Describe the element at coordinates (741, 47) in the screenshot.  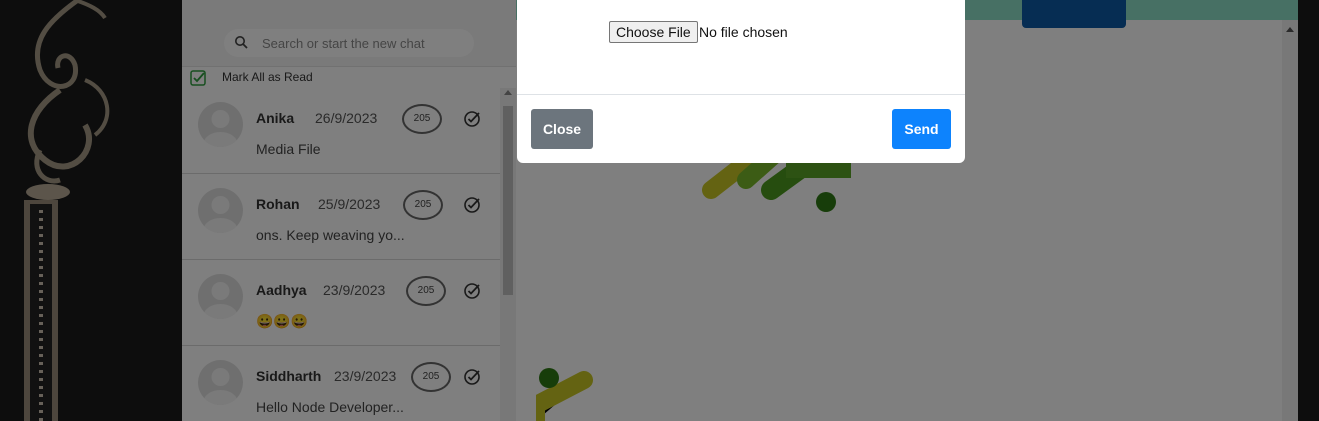
I see `modal-body: Choose File No file chosen` at that location.